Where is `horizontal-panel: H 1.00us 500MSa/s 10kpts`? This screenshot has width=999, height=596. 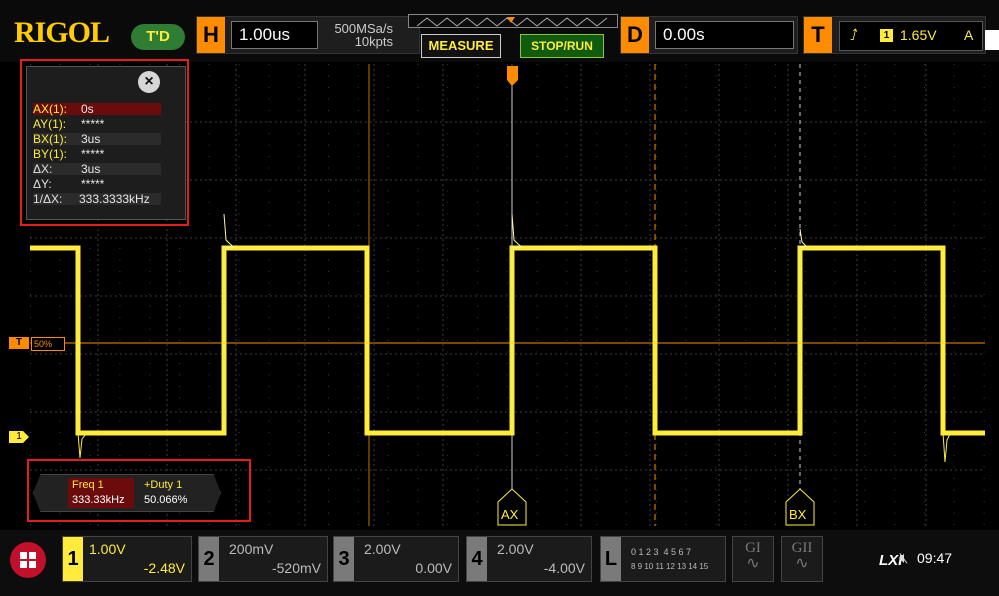 horizontal-panel: H 1.00us 500MSa/s 10kpts is located at coordinates (308, 35).